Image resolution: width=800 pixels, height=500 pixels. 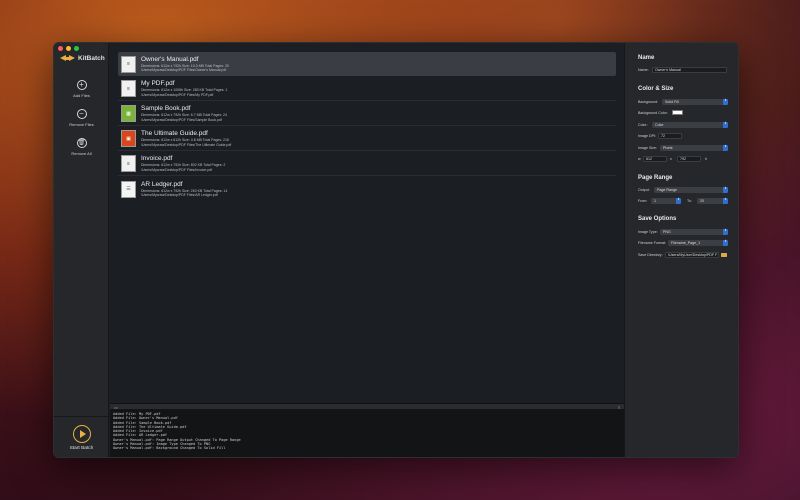 What do you see at coordinates (81, 85) in the screenshot?
I see `plus-circle-icon: +` at bounding box center [81, 85].